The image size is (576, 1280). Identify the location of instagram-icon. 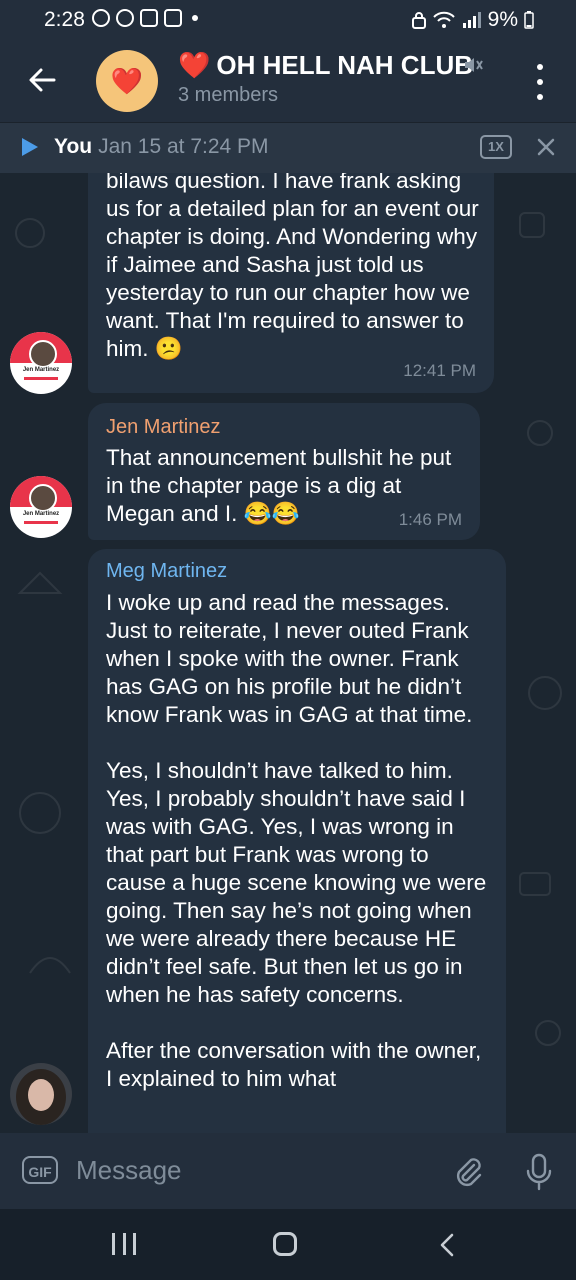
(149, 18).